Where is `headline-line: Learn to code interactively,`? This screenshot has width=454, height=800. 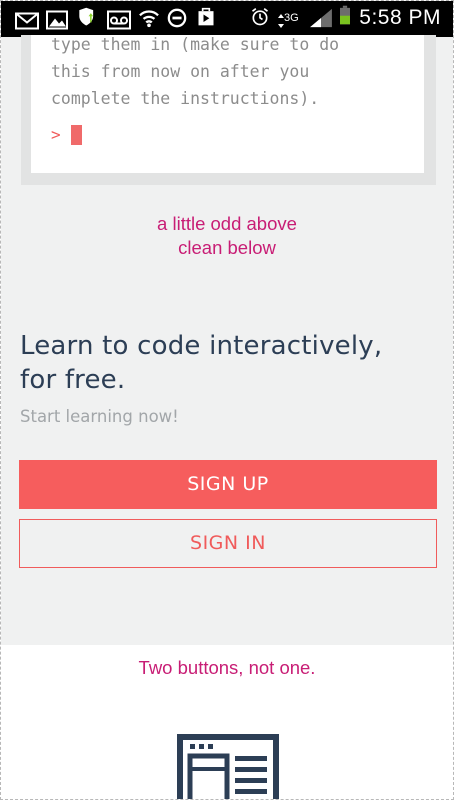
headline-line: Learn to code interactively, is located at coordinates (201, 346).